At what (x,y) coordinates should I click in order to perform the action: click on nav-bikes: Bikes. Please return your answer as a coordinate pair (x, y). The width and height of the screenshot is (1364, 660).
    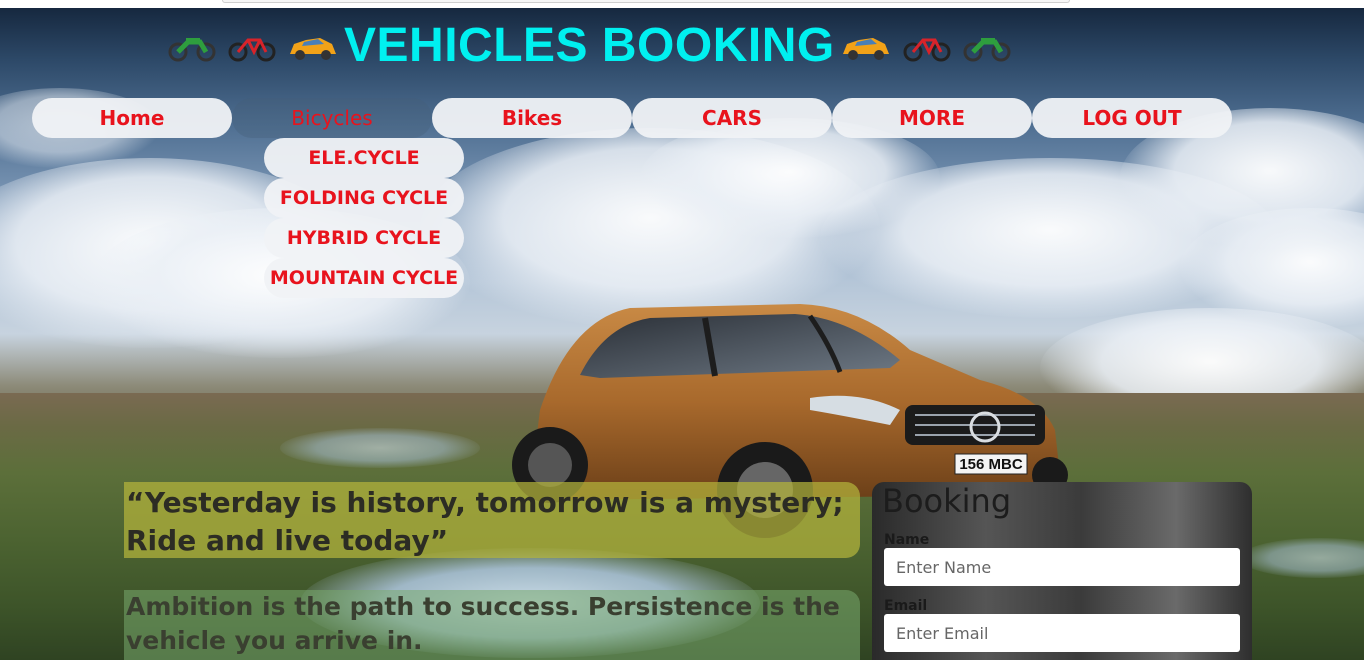
    Looking at the image, I should click on (532, 118).